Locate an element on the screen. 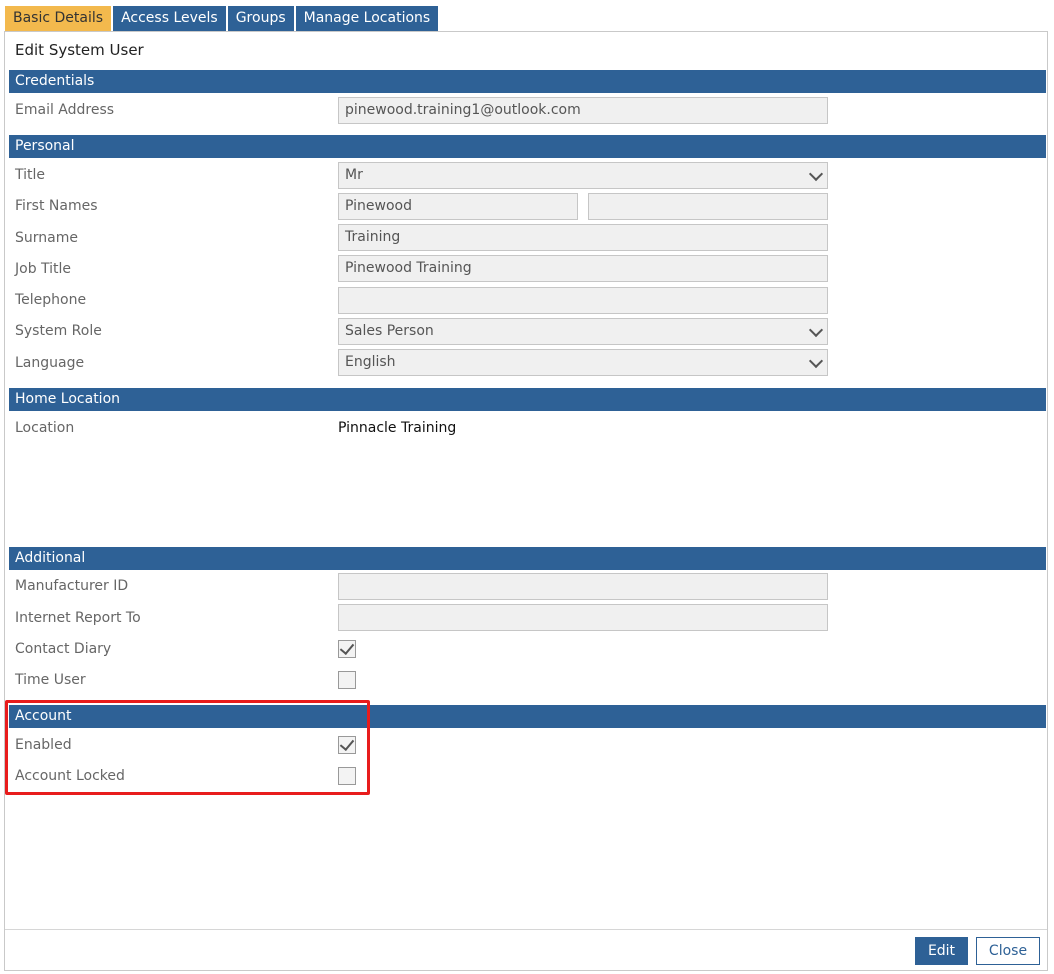 This screenshot has width=1054, height=974. email-address-label: Email Address is located at coordinates (65, 110).